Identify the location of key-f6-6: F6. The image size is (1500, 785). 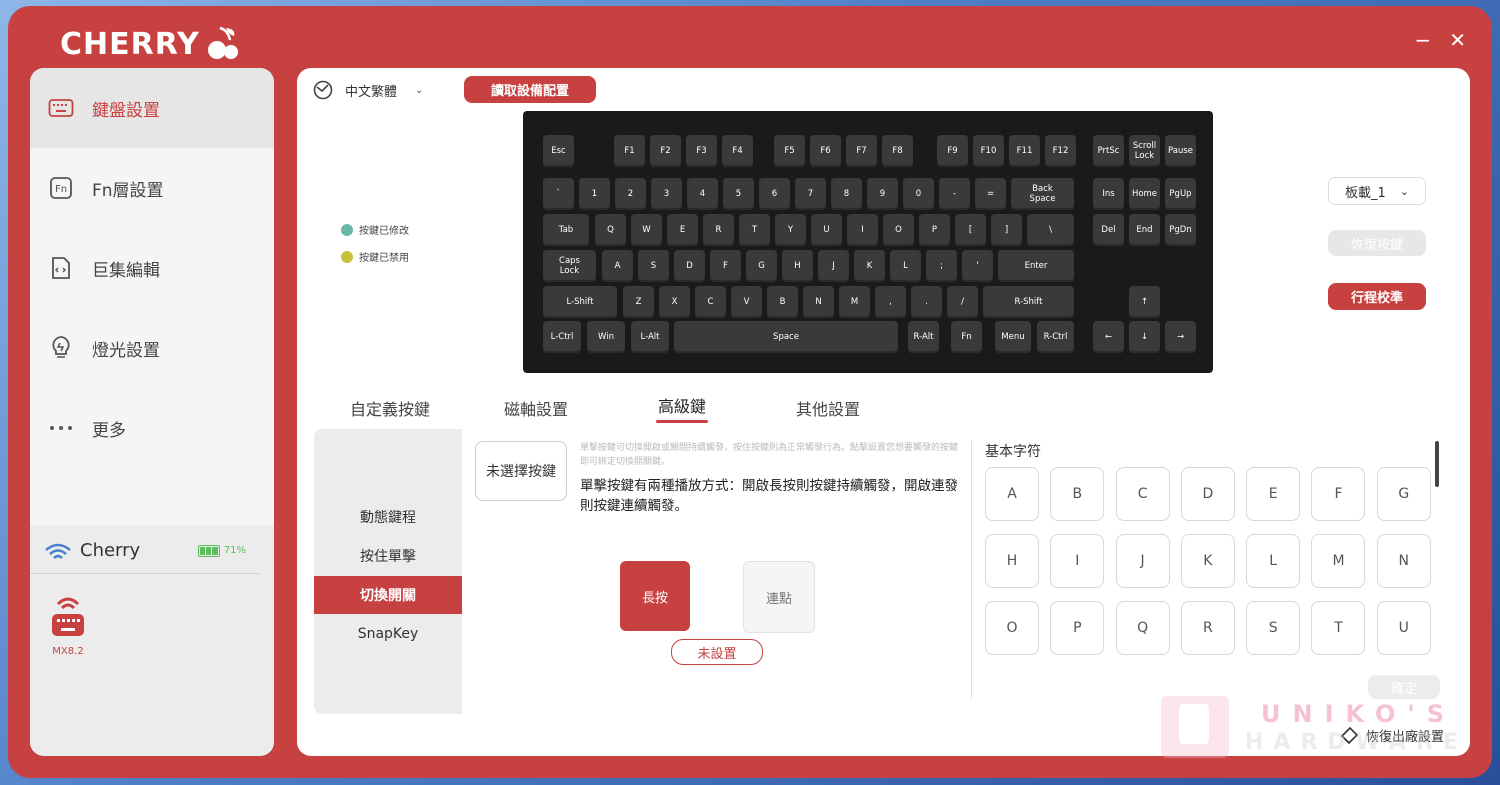
(825, 151).